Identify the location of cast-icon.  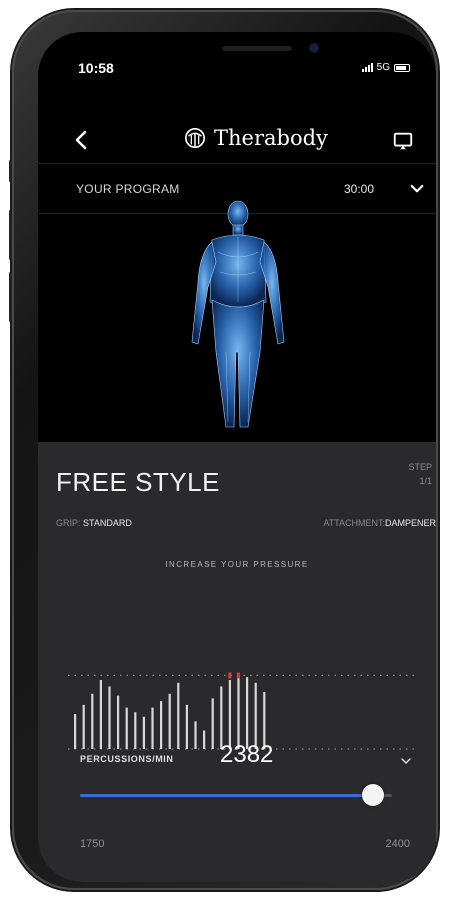
(403, 141).